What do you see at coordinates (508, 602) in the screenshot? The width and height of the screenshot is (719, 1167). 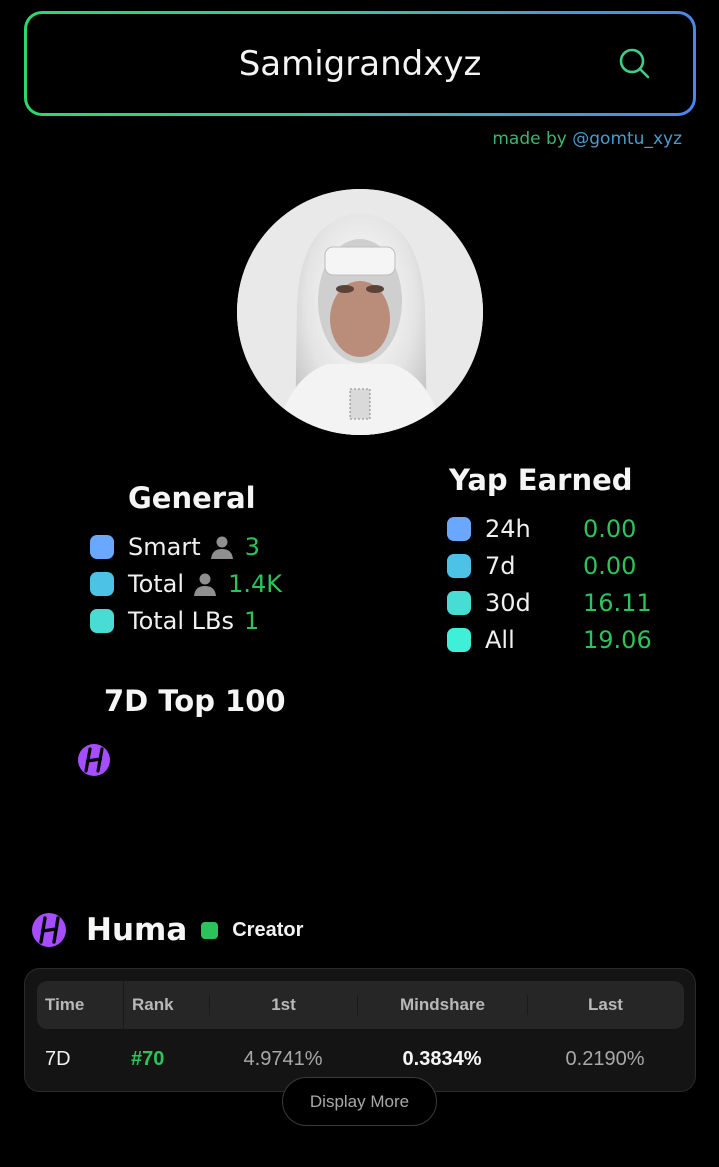 I see `stat-label: 30d` at bounding box center [508, 602].